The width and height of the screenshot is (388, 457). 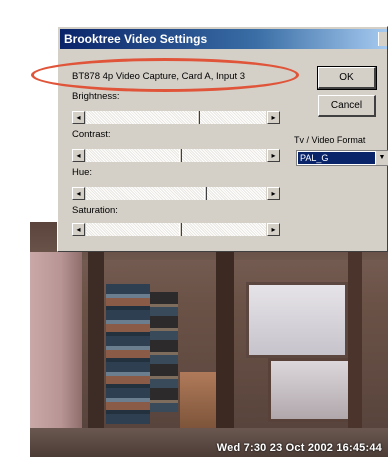 What do you see at coordinates (381, 158) in the screenshot?
I see `chevron-down-icon: ▼` at bounding box center [381, 158].